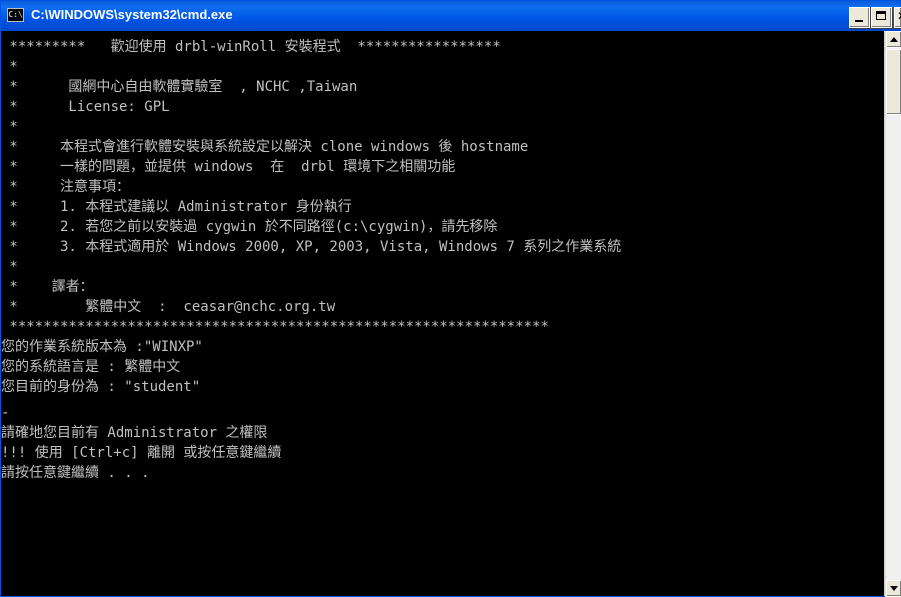  Describe the element at coordinates (91, 367) in the screenshot. I see `console-line: 您的系統語言是 : 繁體中文` at that location.